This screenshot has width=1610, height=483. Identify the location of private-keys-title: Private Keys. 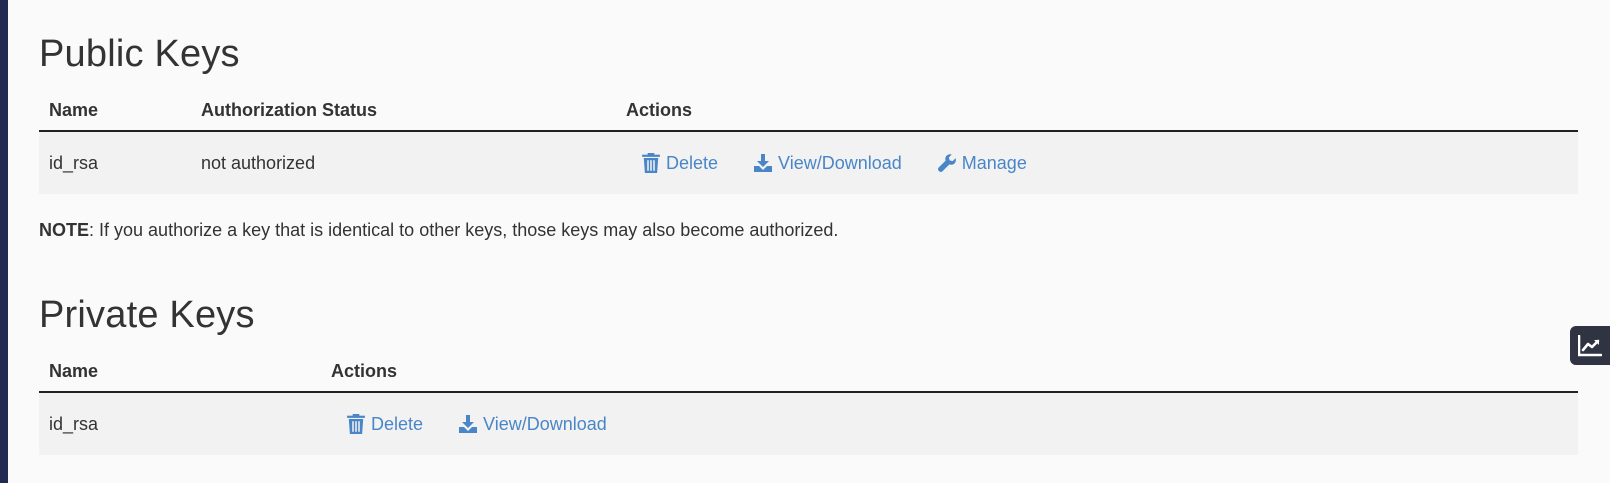
(147, 315).